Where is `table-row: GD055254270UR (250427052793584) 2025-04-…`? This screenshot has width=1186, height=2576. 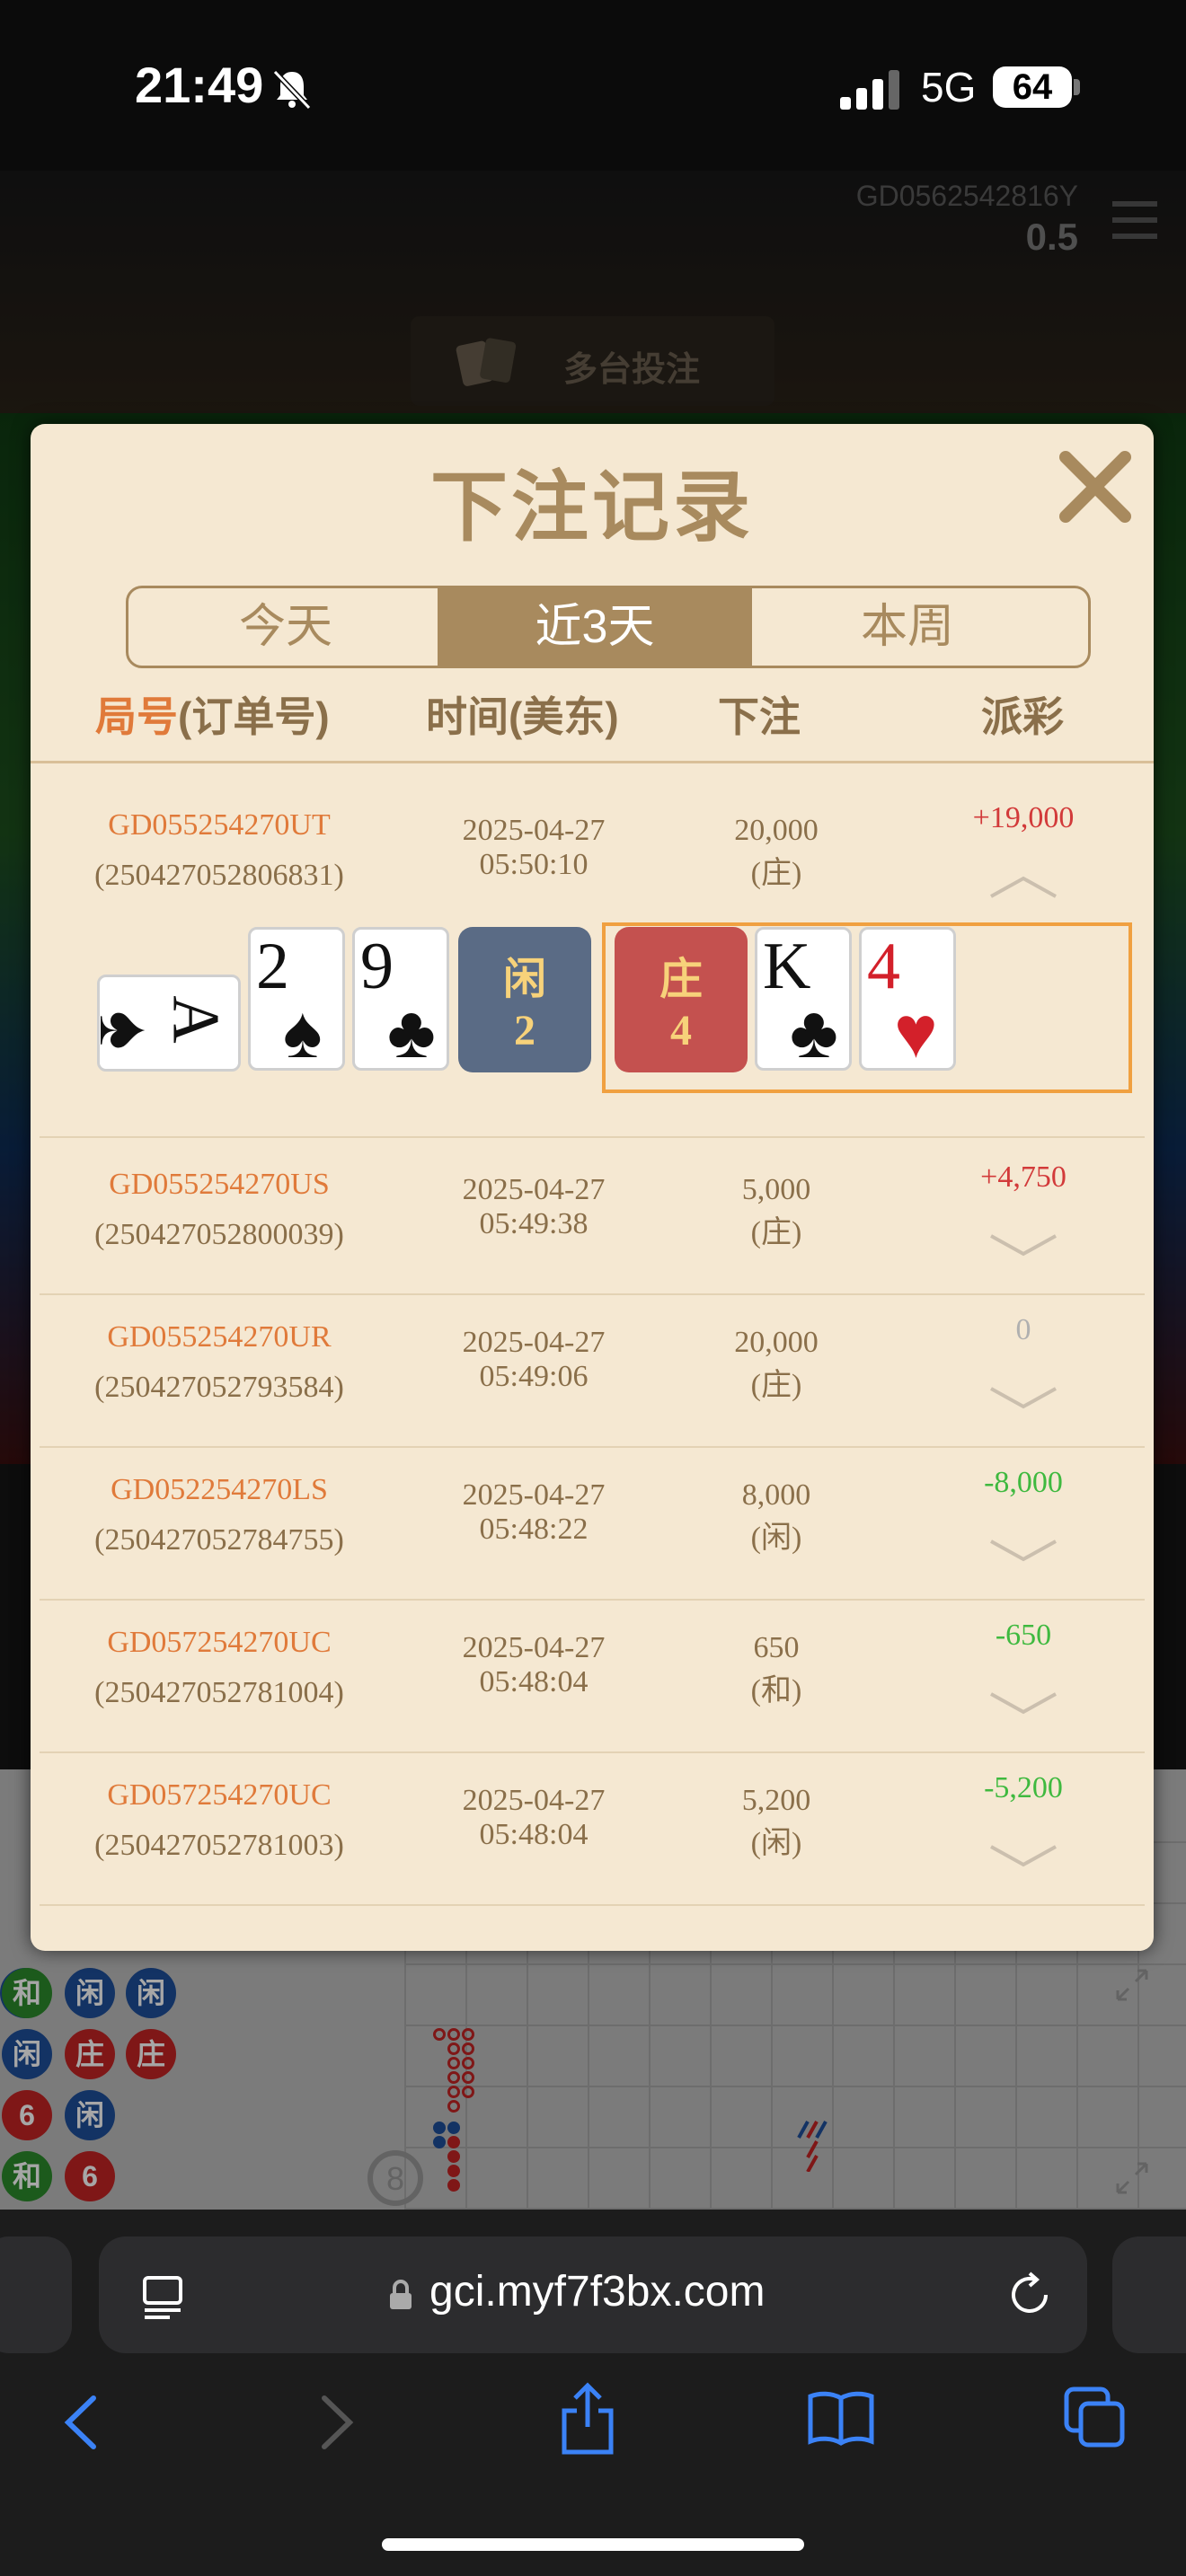
table-row: GD055254270UR (250427052793584) 2025-04-… is located at coordinates (592, 1371).